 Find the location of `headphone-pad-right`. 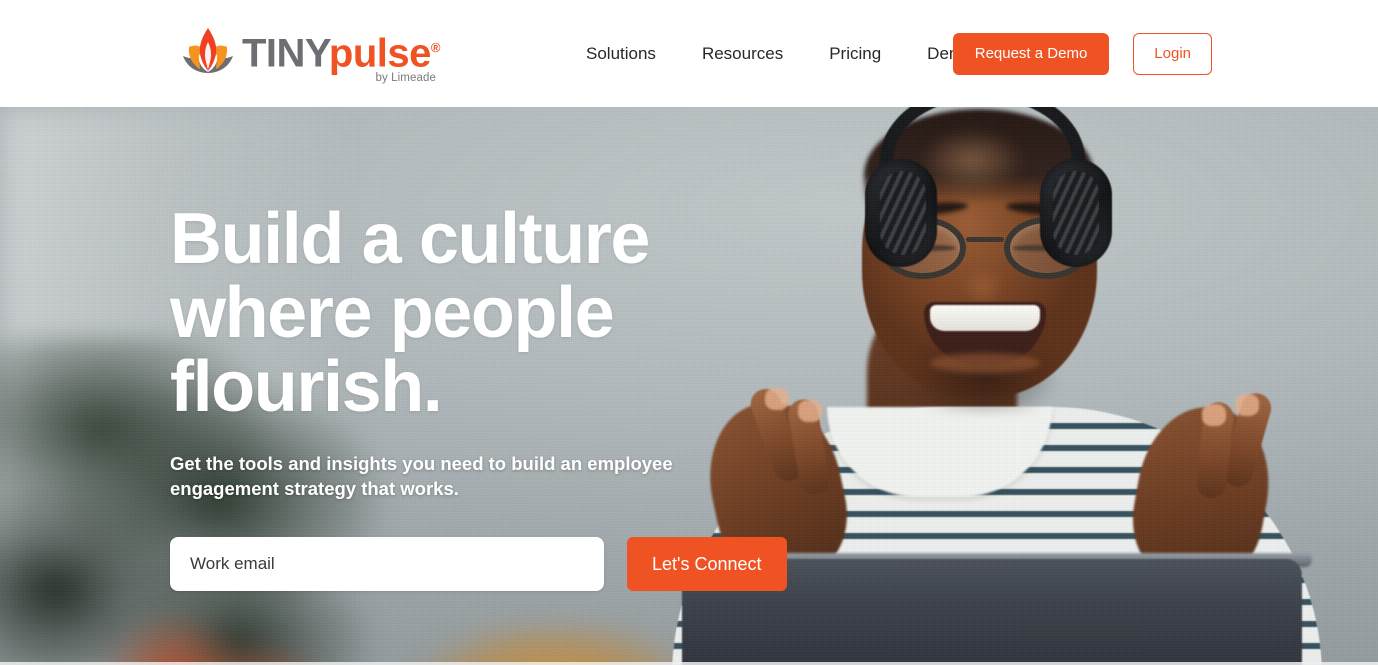

headphone-pad-right is located at coordinates (1076, 213).